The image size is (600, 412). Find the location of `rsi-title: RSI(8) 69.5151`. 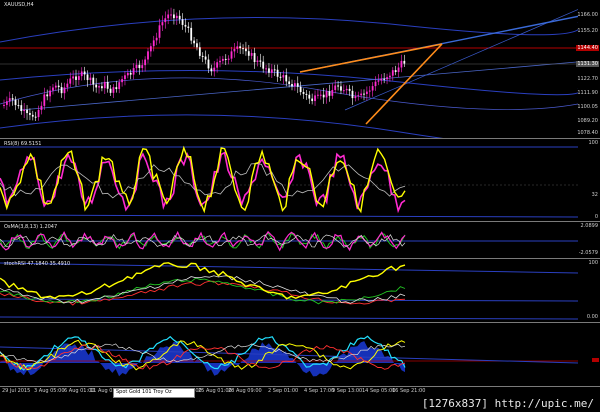

rsi-title: RSI(8) 69.5151 is located at coordinates (23, 144).